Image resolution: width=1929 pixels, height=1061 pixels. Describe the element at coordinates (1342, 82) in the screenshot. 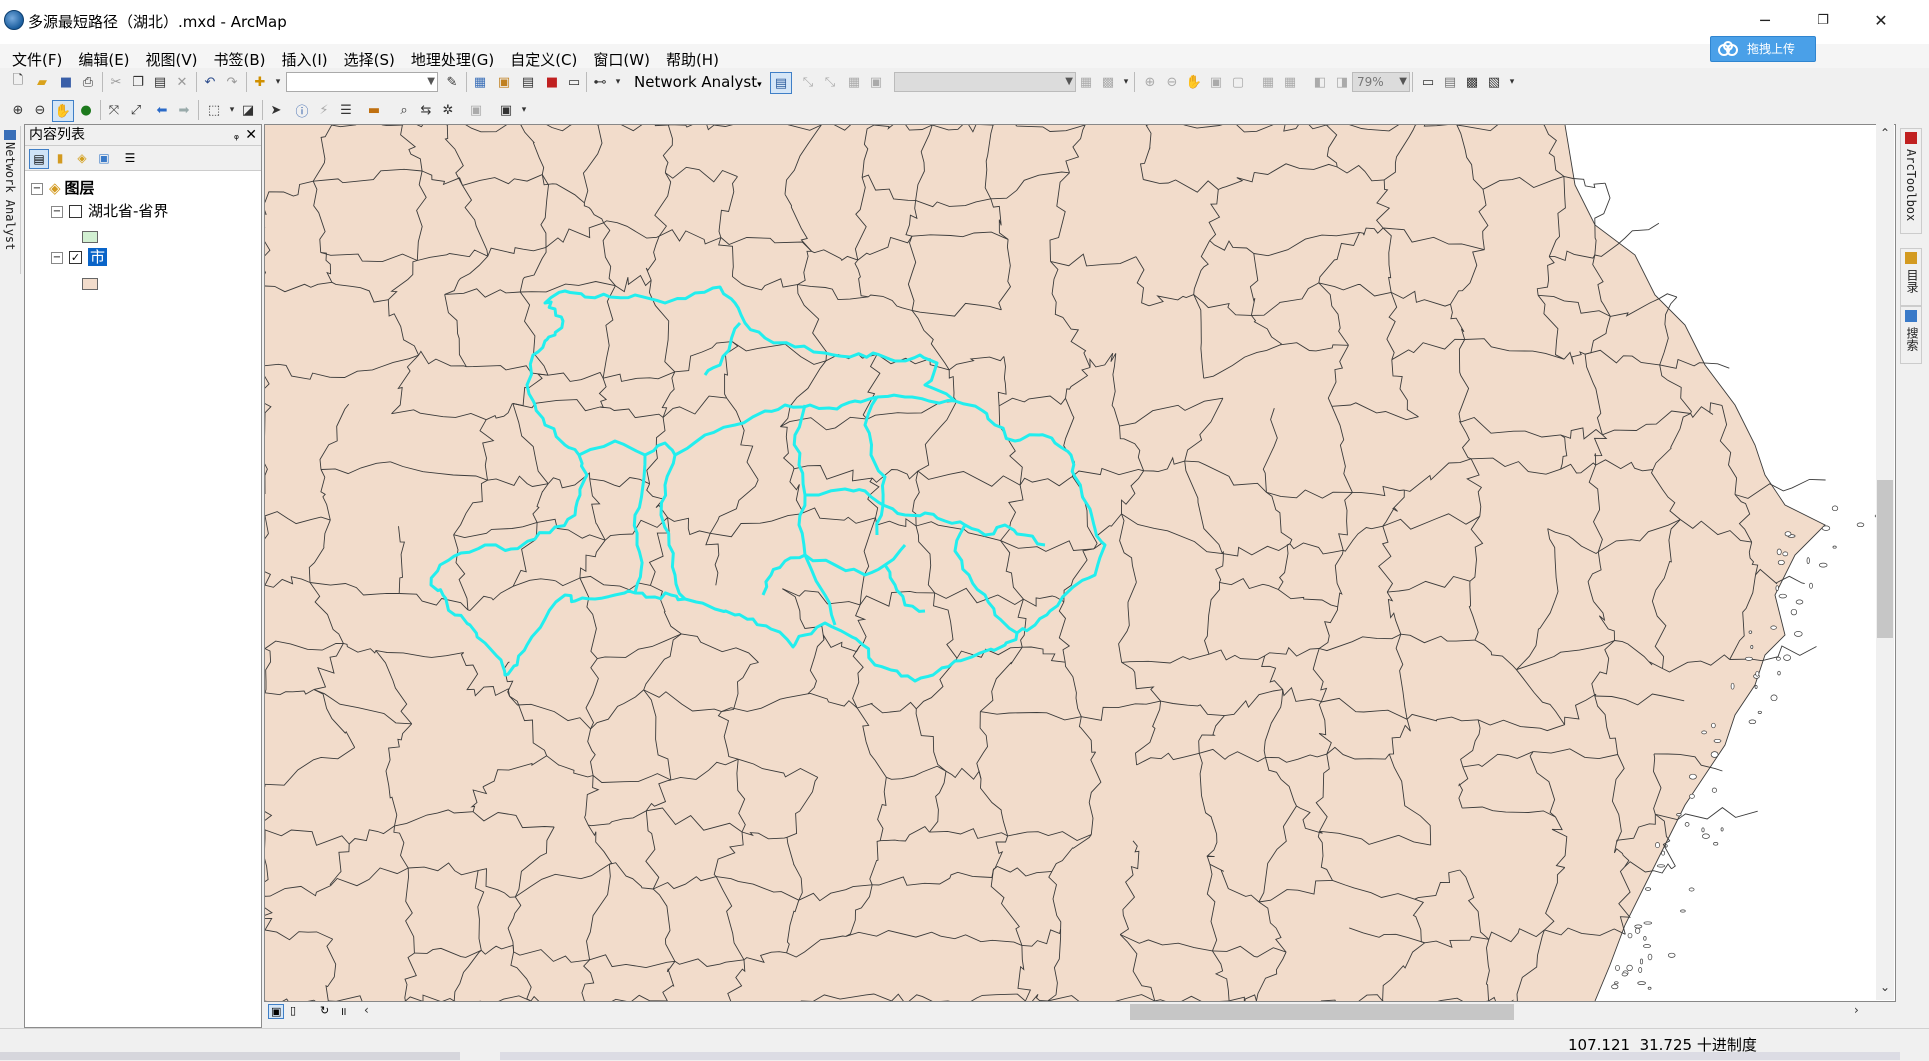

I see `go-forward-extent-icon: ◨` at that location.